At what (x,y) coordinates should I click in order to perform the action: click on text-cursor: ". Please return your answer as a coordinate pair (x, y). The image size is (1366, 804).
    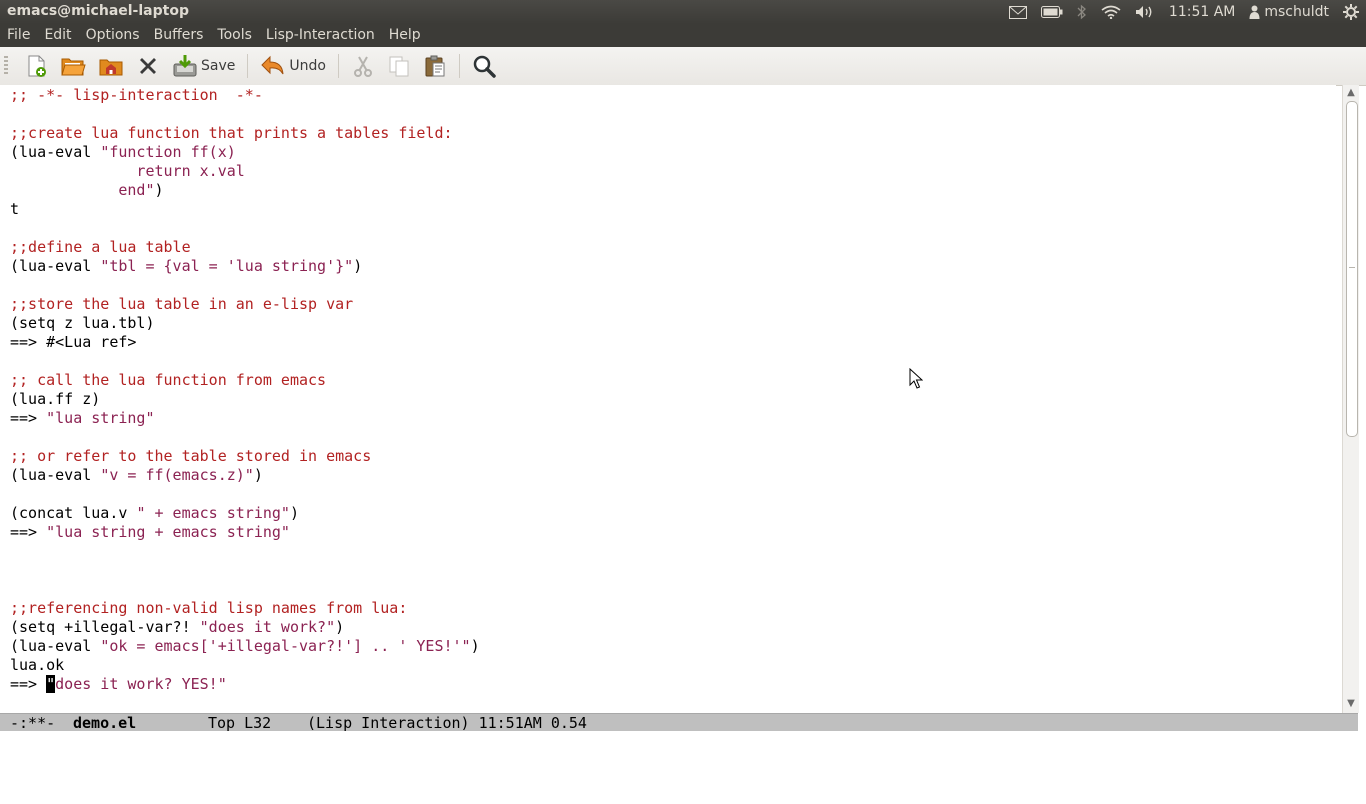
    Looking at the image, I should click on (51, 684).